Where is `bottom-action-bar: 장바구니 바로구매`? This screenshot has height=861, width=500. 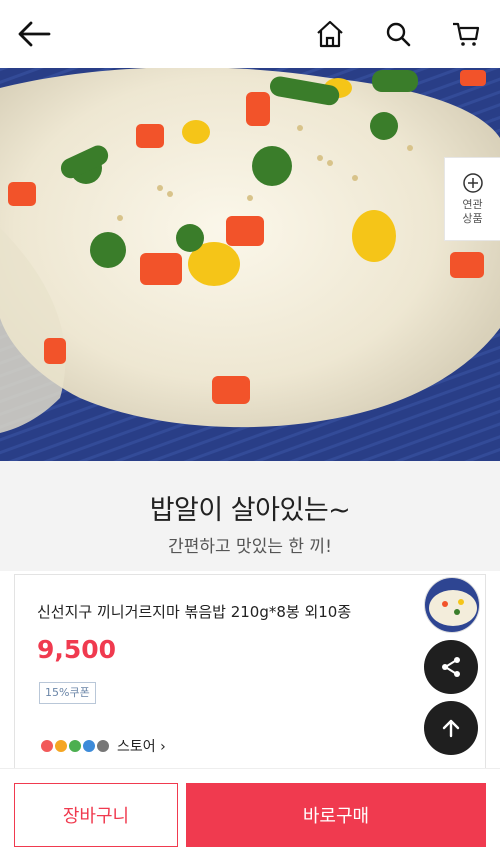 bottom-action-bar: 장바구니 바로구매 is located at coordinates (250, 814).